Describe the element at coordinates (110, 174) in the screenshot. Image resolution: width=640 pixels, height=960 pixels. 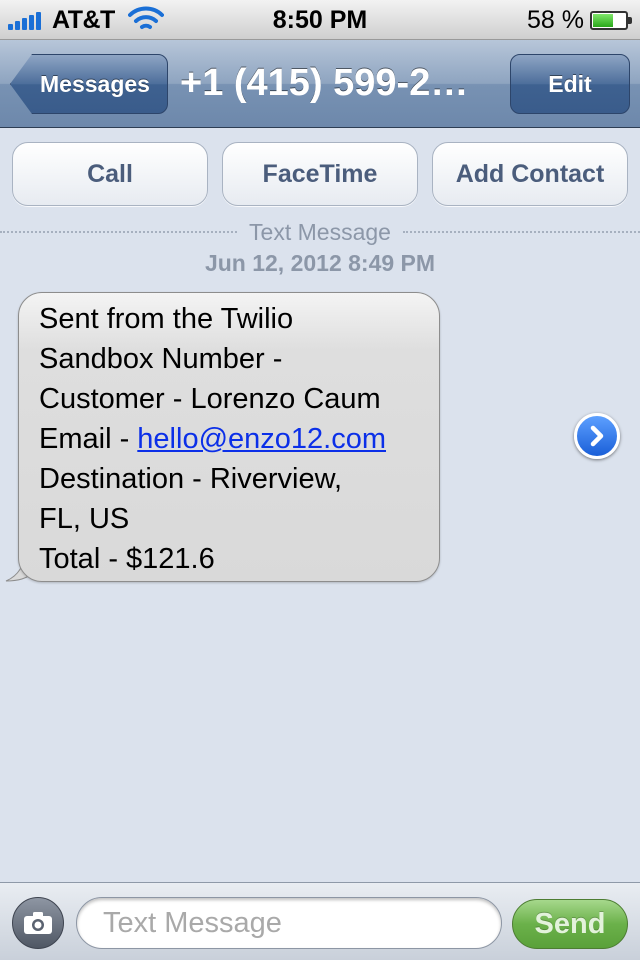
I see `call-button: Call` at that location.